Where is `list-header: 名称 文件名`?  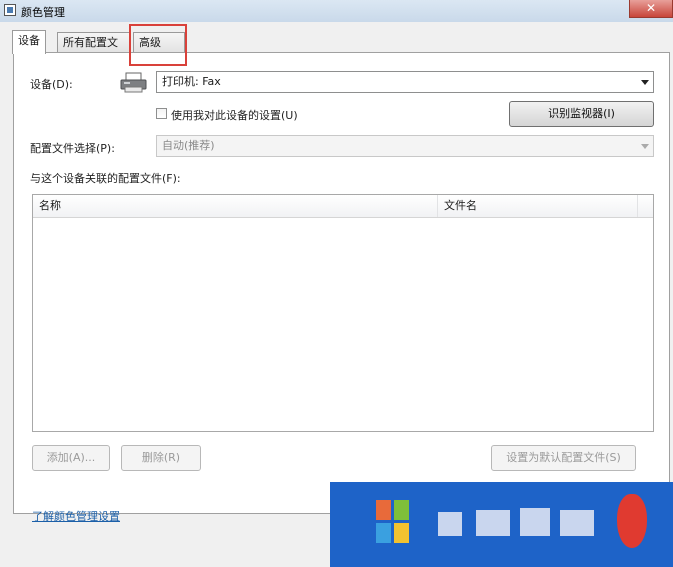
list-header: 名称 文件名 is located at coordinates (343, 206).